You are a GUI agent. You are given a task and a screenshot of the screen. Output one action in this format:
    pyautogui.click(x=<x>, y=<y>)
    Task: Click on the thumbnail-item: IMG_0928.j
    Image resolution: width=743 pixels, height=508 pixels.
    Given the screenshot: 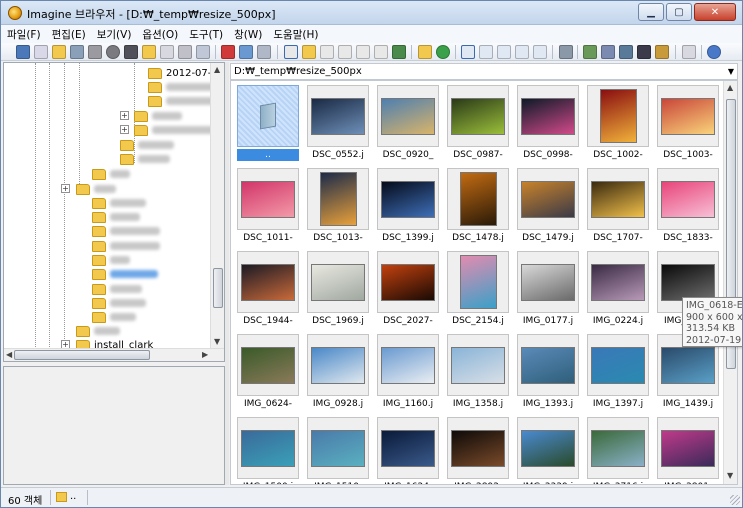 What is the action you would take?
    pyautogui.click(x=338, y=372)
    